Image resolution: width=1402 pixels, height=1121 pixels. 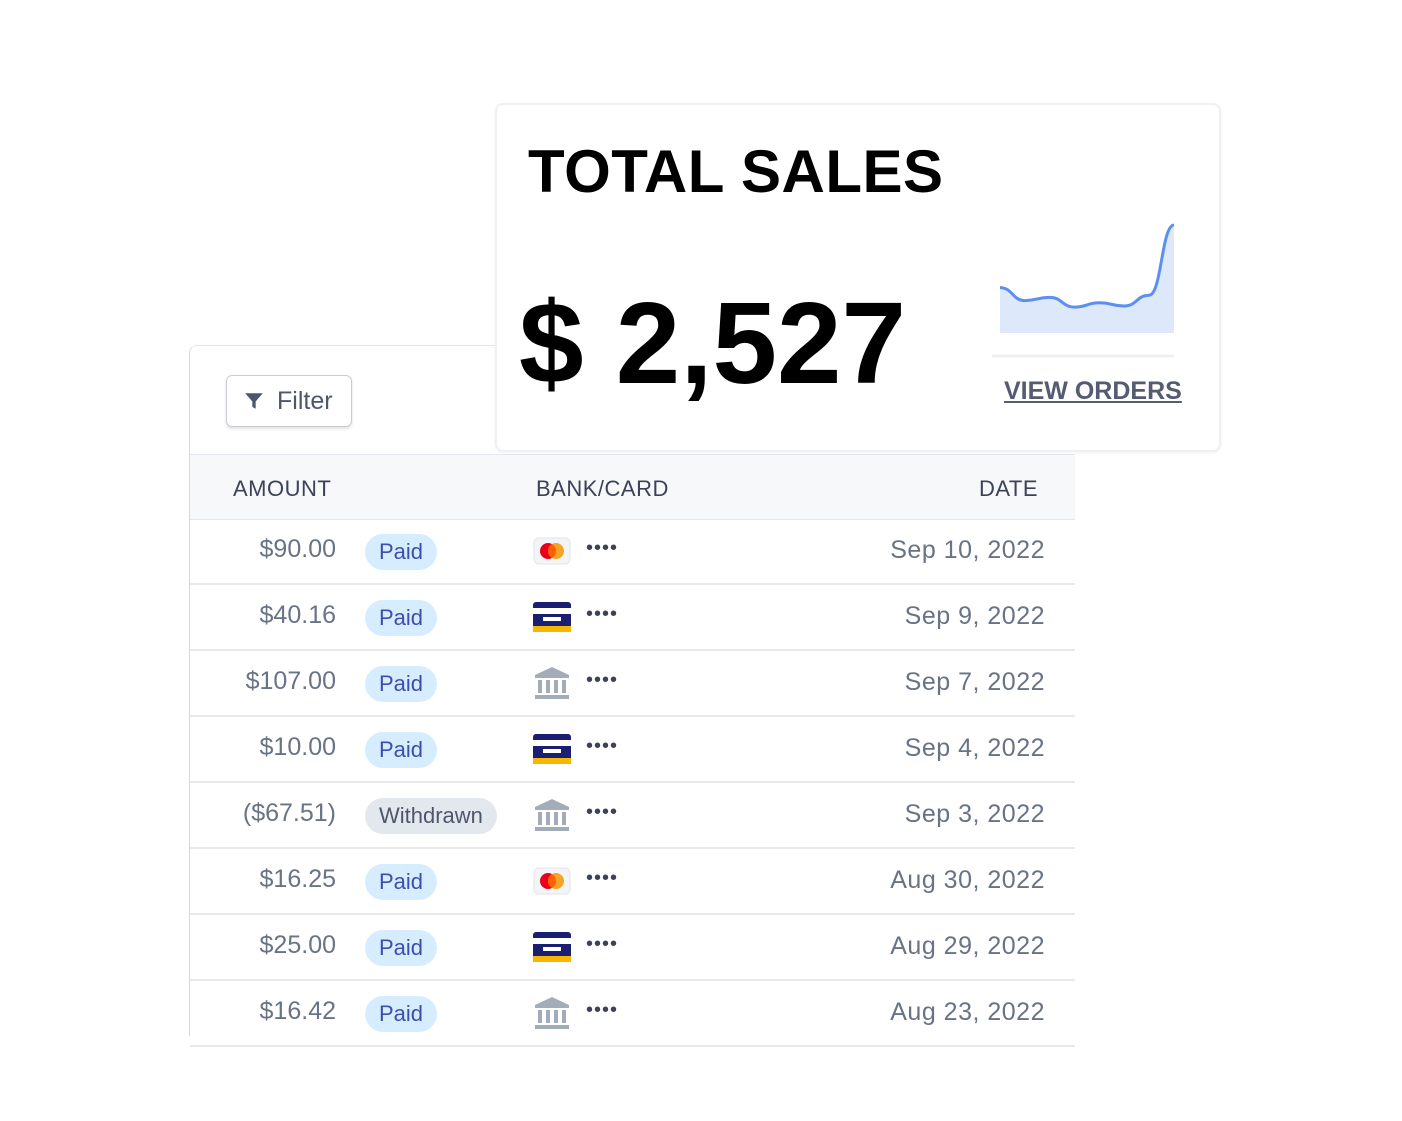 I want to click on sparkline-line, so click(x=1087, y=266).